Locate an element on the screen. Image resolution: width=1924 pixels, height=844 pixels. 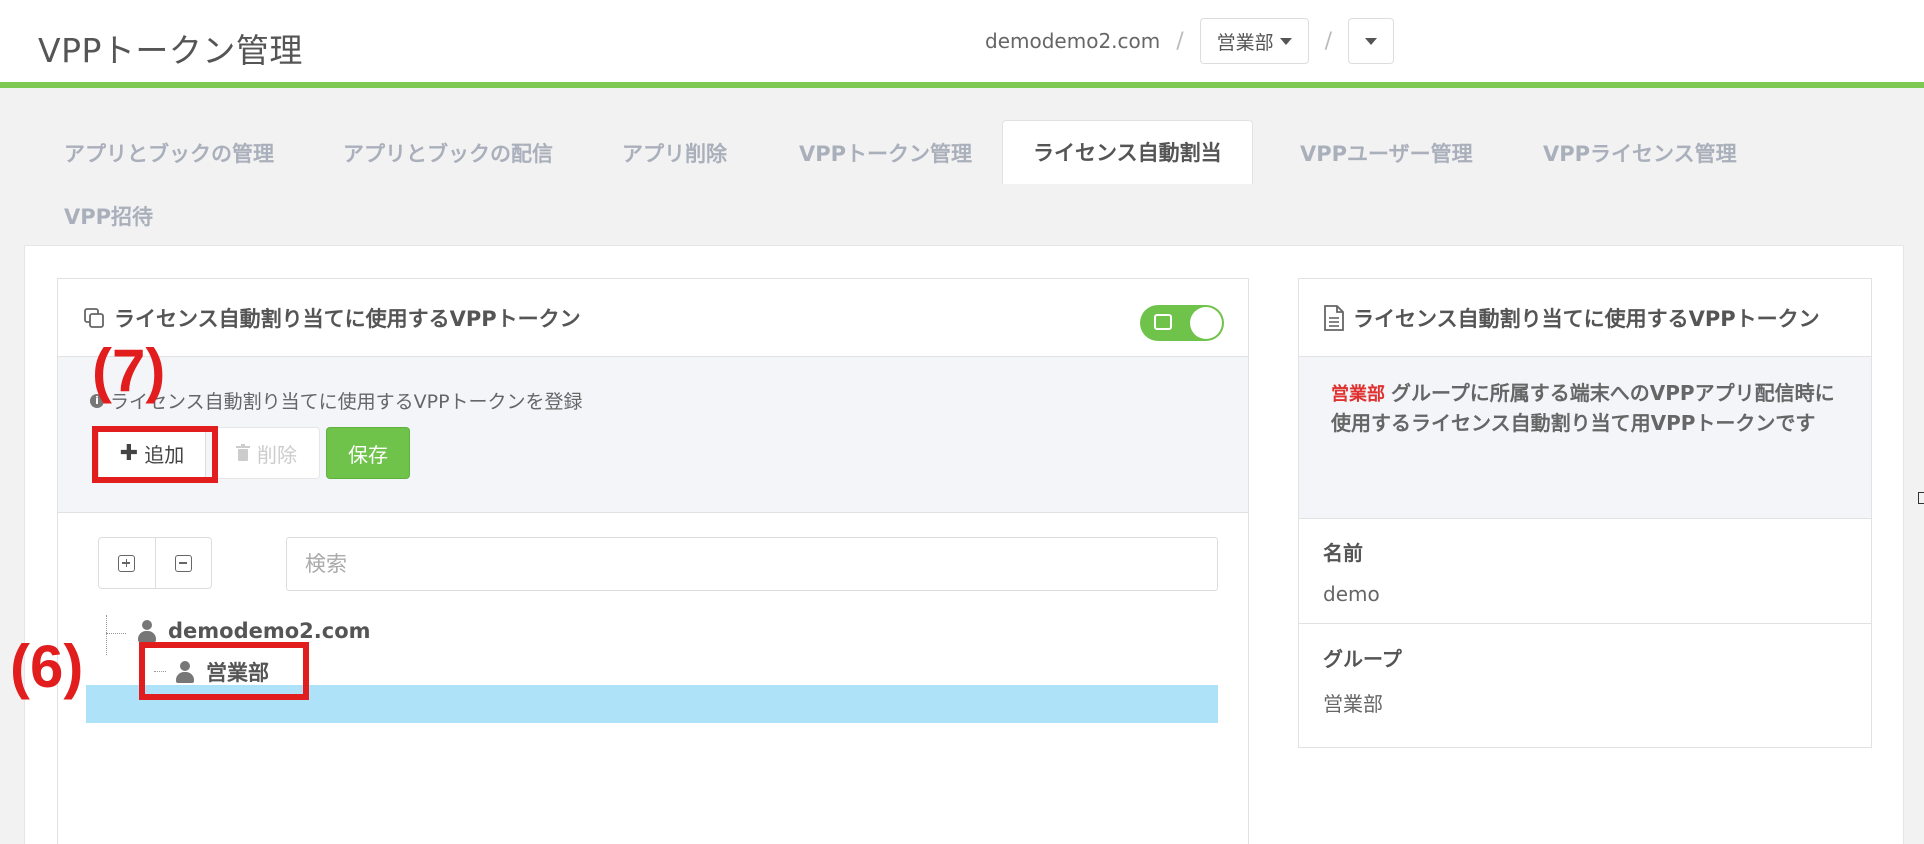
edit-toggle is located at coordinates (1182, 323).